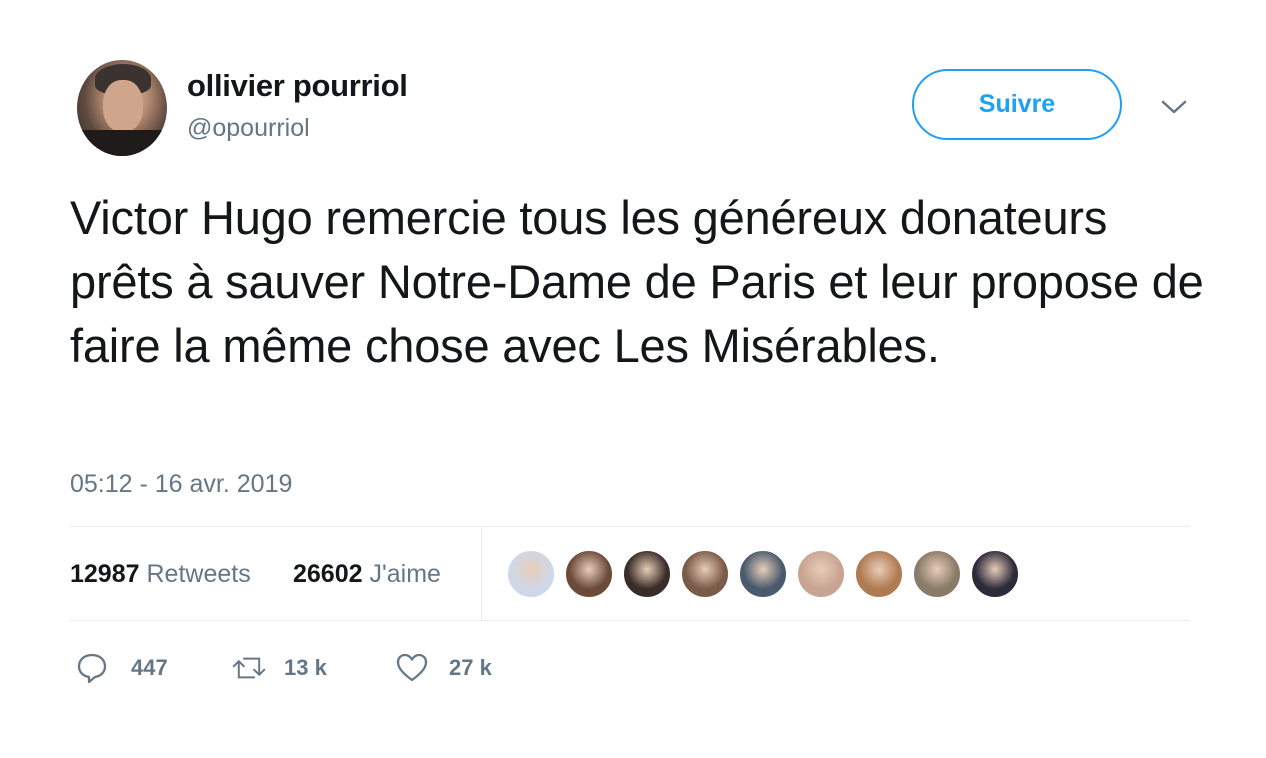  What do you see at coordinates (249, 668) in the screenshot?
I see `retweet-arrows-icon` at bounding box center [249, 668].